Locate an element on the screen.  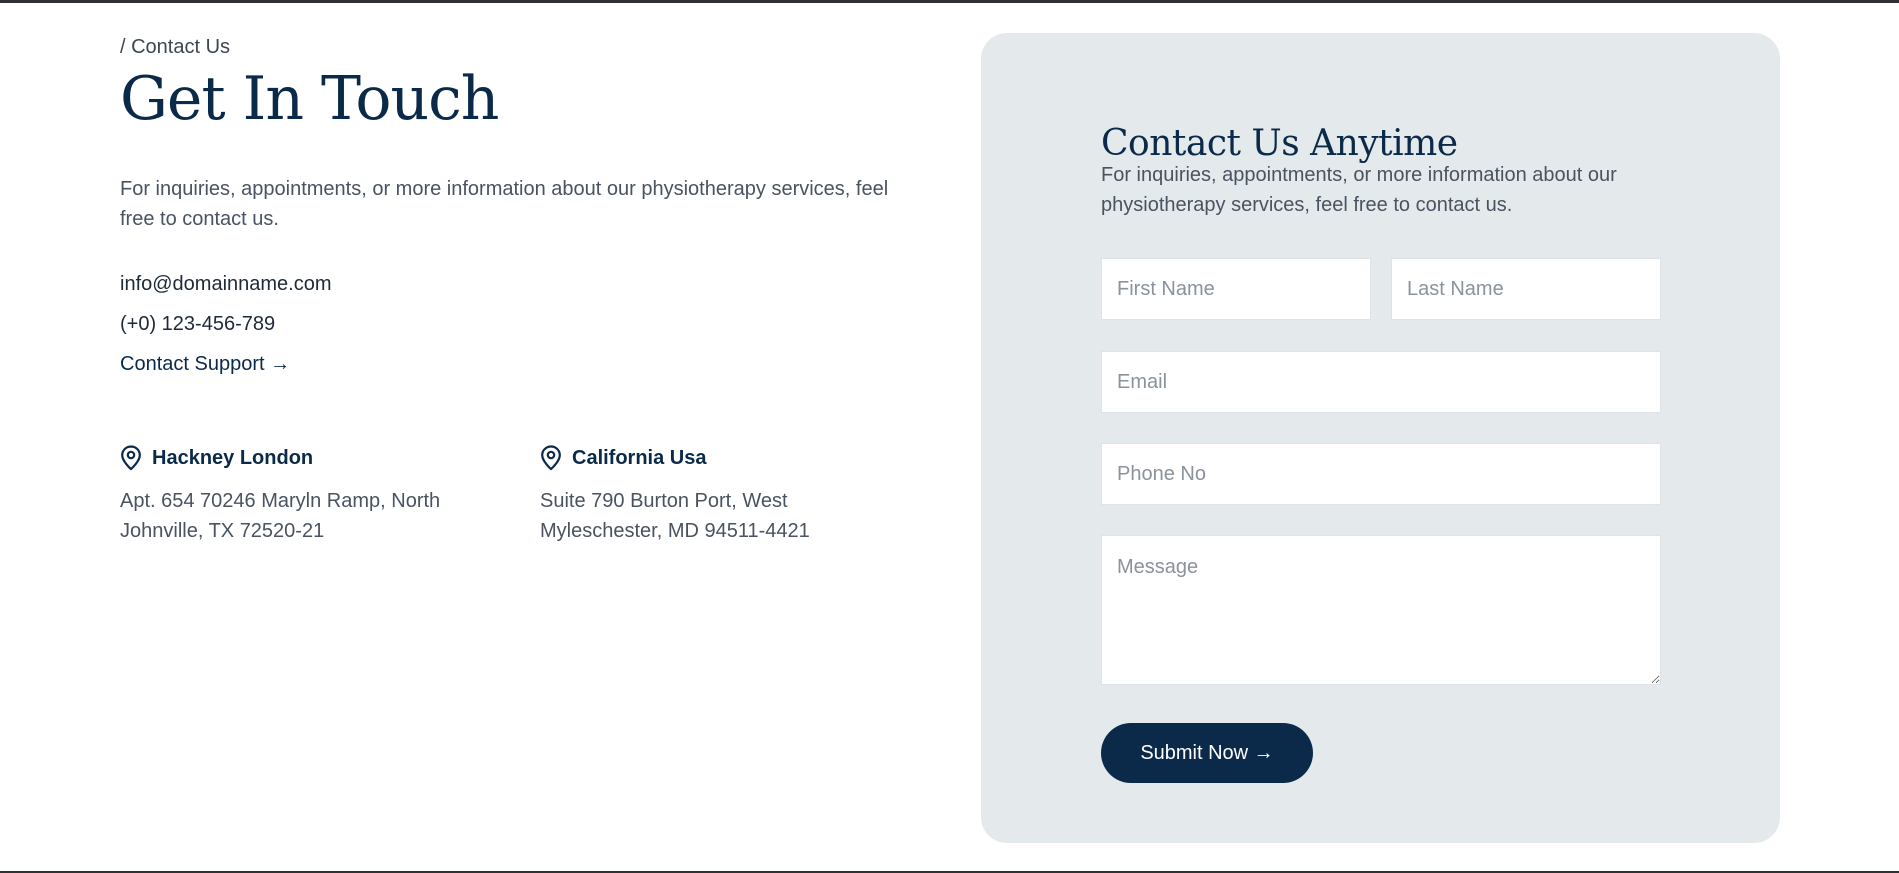
location-header: Hackney London is located at coordinates (300, 458).